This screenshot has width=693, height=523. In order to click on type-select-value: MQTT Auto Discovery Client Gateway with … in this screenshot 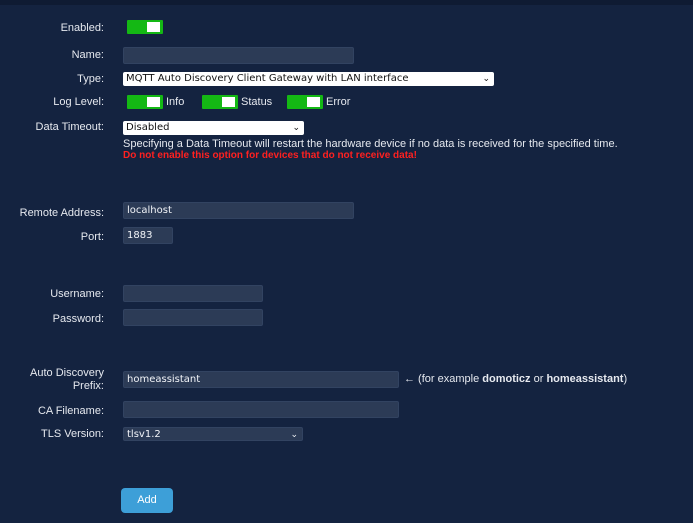, I will do `click(267, 78)`.